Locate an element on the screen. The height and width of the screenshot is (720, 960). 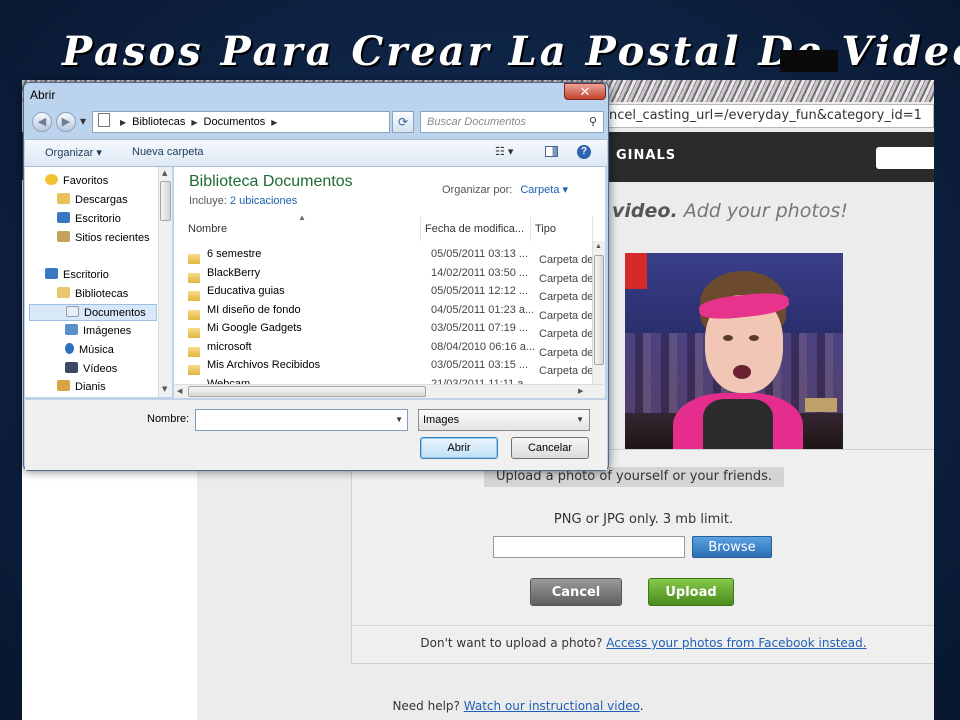
file-type-select: Images ▼ is located at coordinates (504, 420).